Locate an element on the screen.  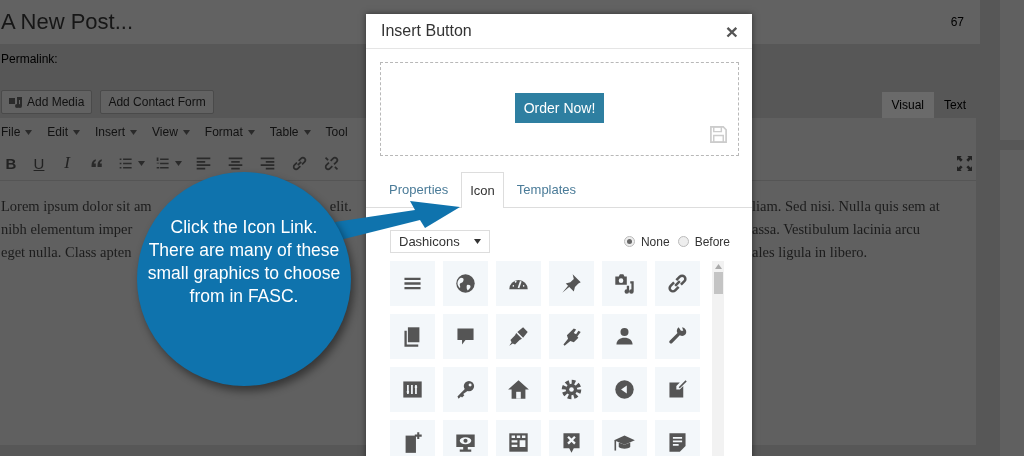
editor-text: liam. Sed nisi. Nulla quis sem at is located at coordinates (846, 206).